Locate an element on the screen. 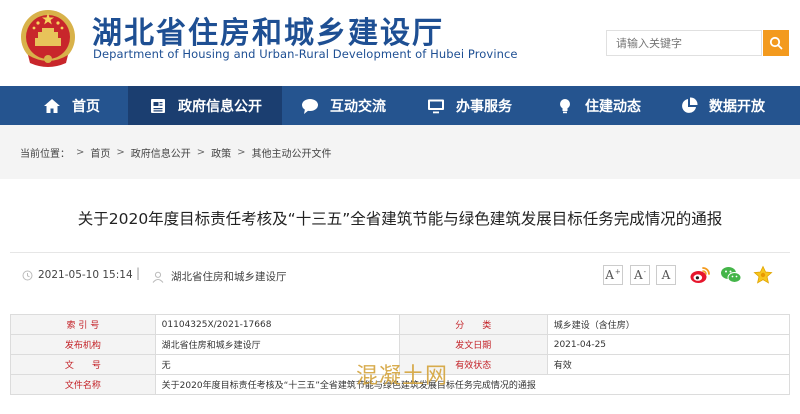  publish-date: 2021-05-10 15:14 is located at coordinates (77, 275).